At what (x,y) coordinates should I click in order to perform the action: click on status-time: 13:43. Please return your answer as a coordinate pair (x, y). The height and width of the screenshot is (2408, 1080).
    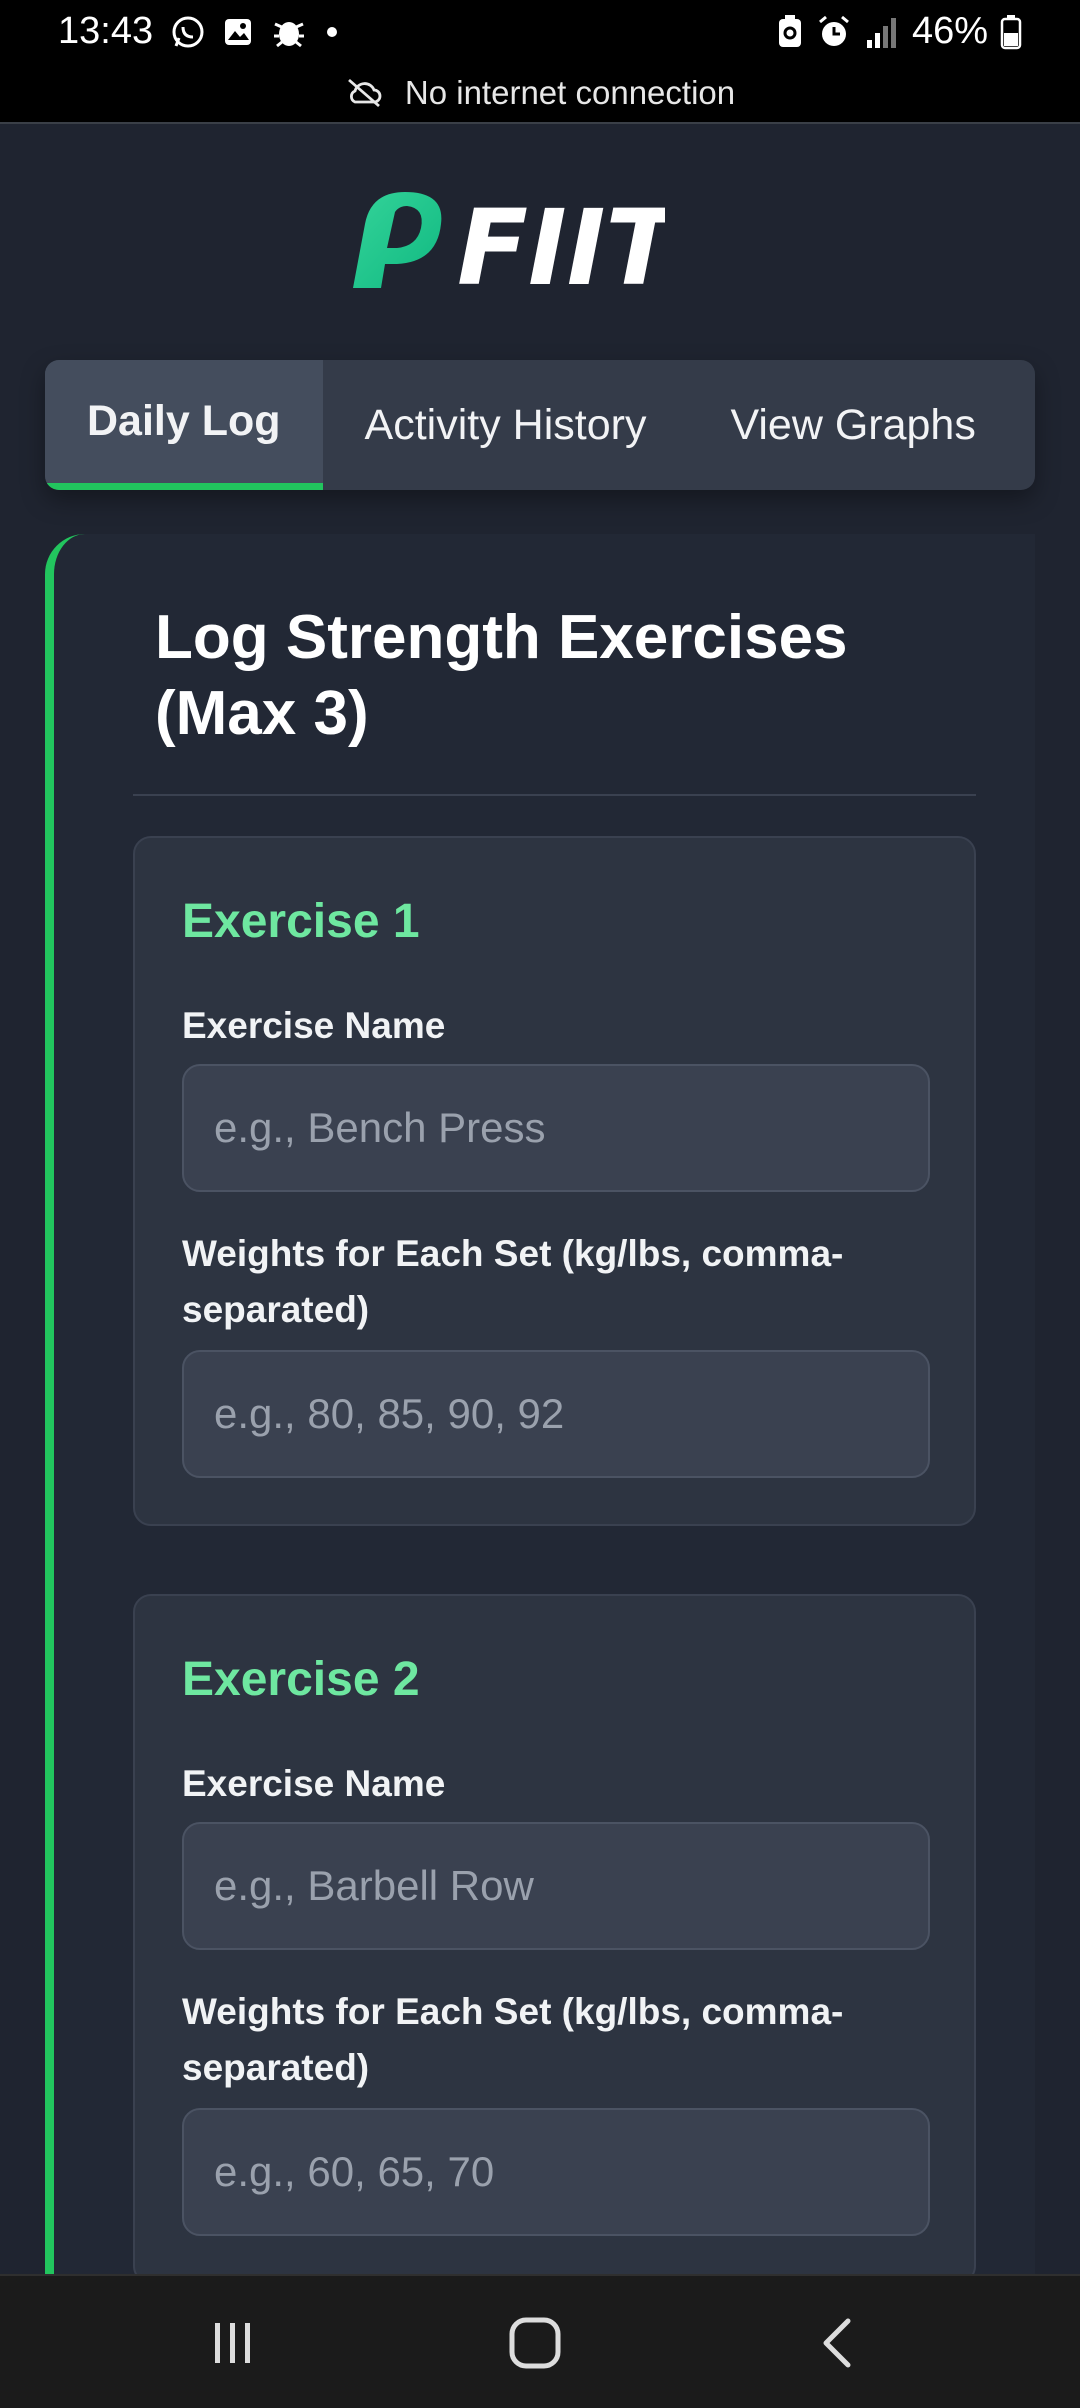
    Looking at the image, I should click on (106, 31).